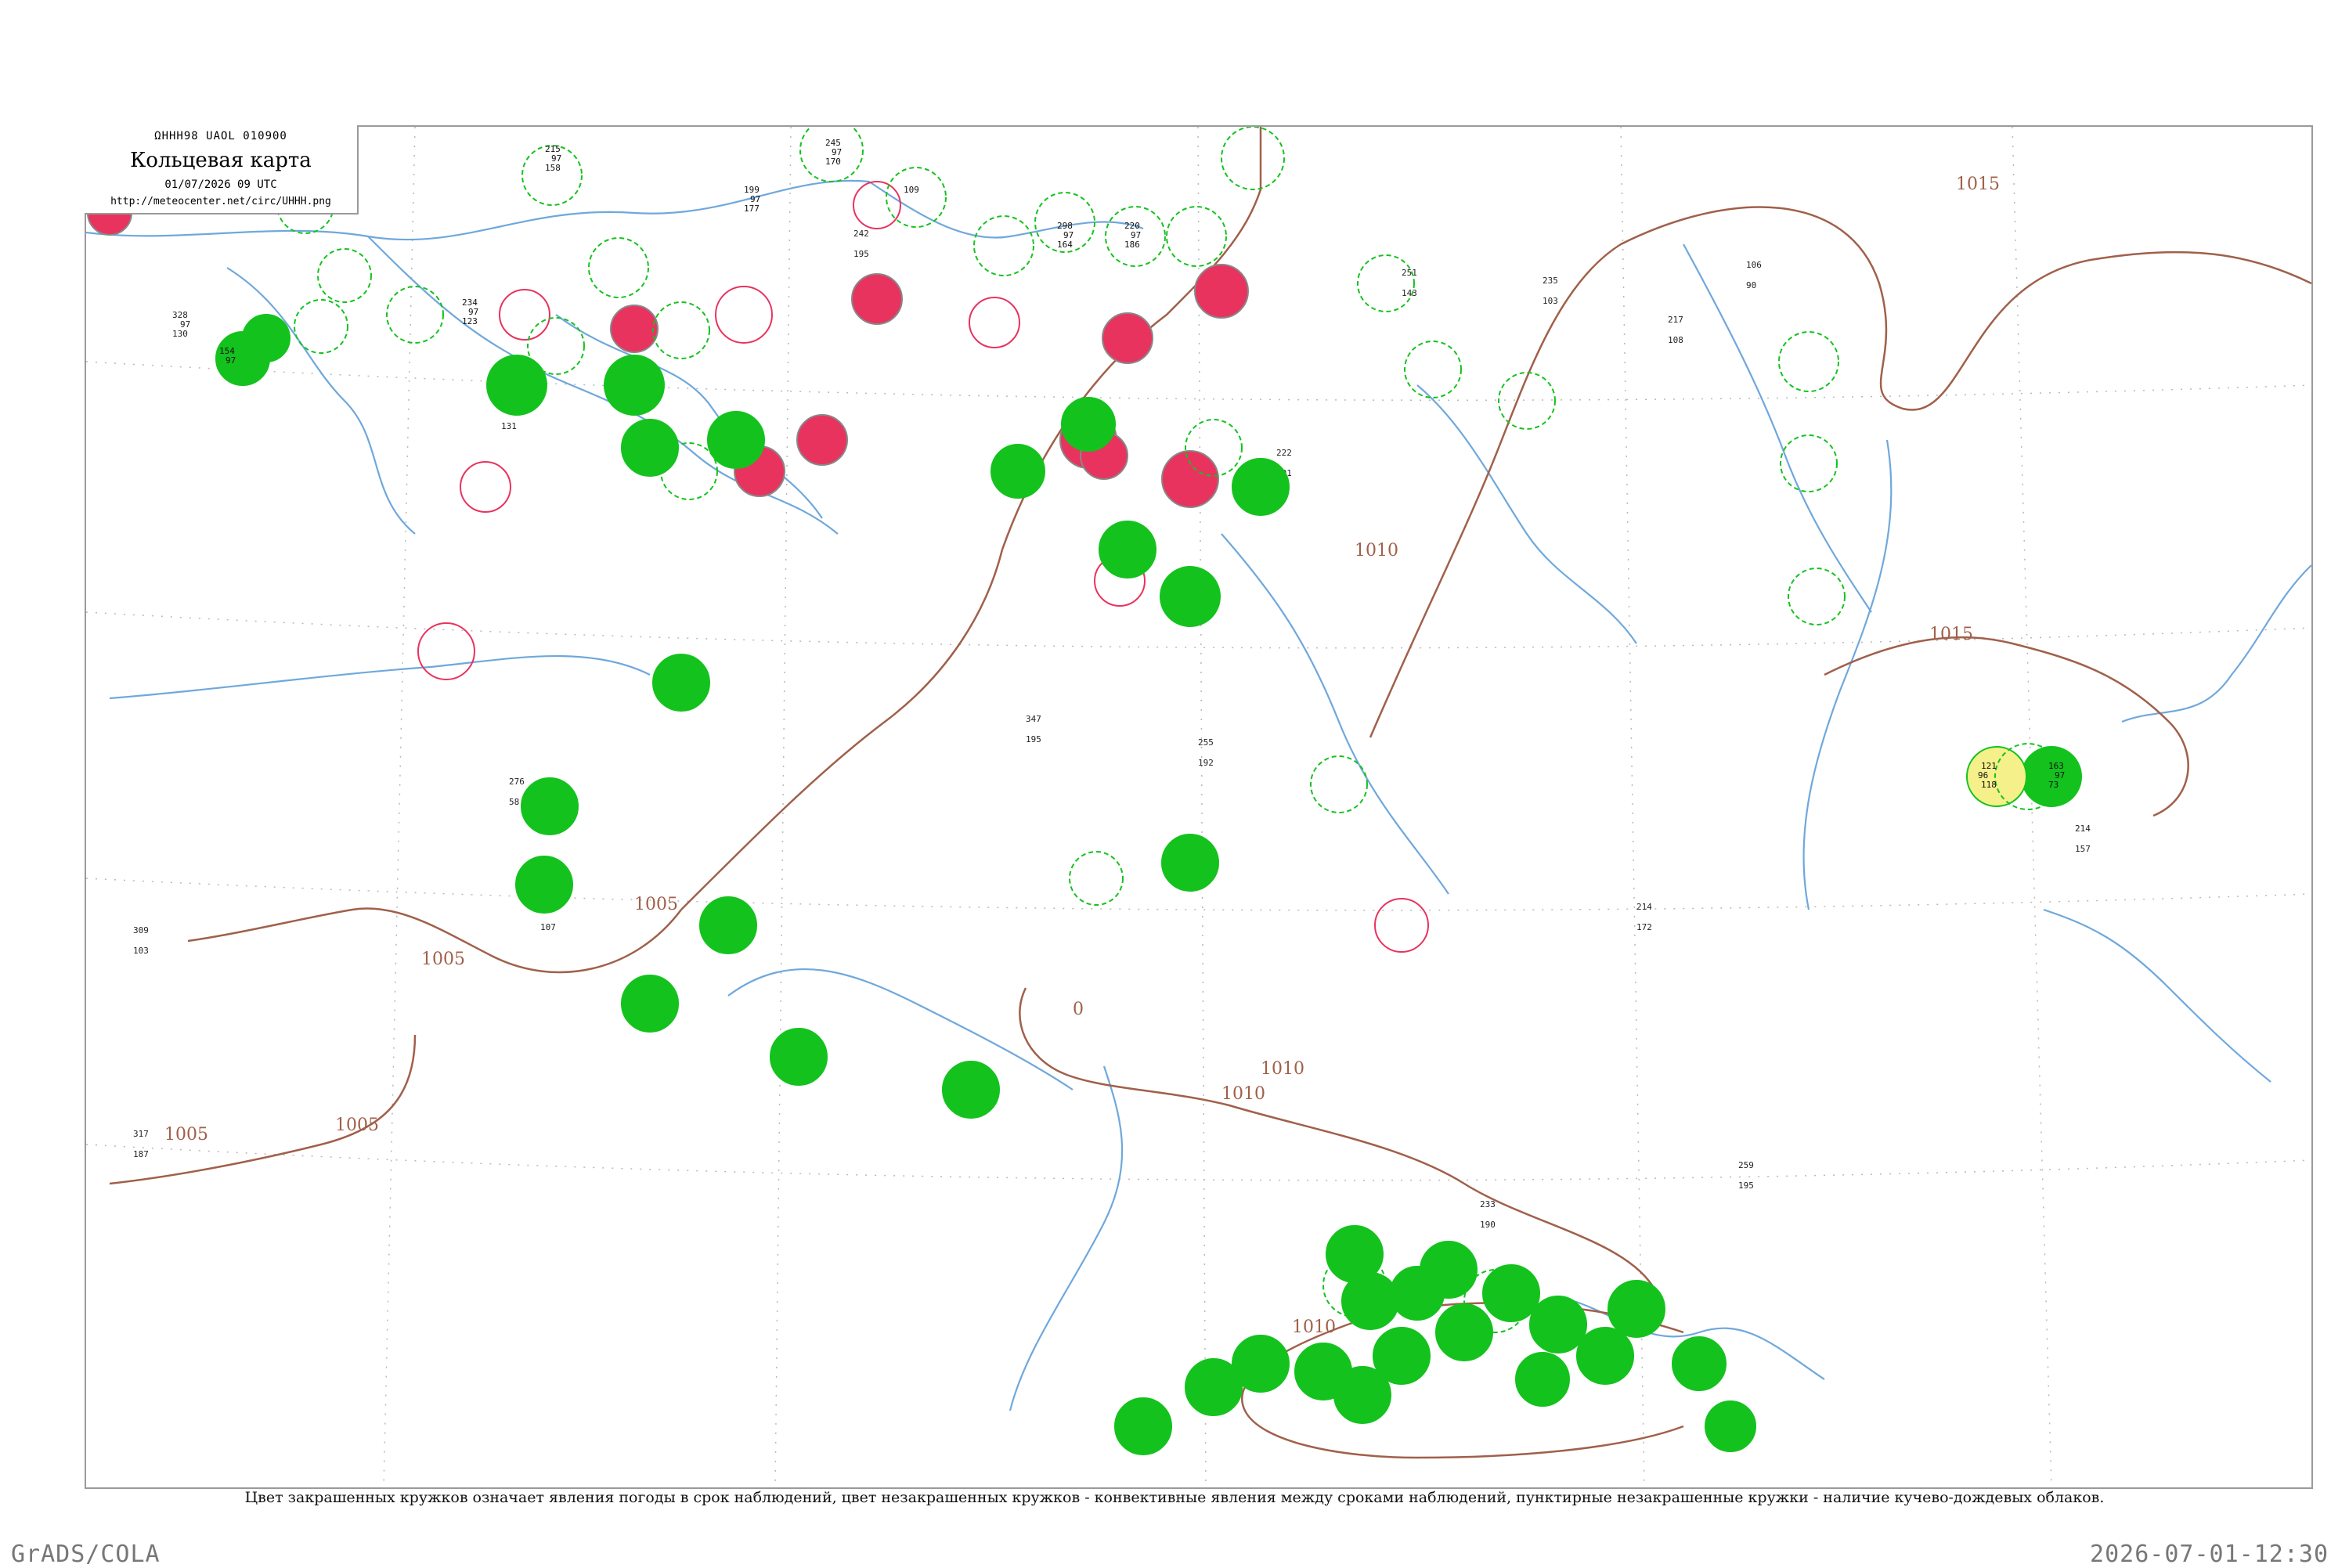  What do you see at coordinates (141, 1134) in the screenshot?
I see `svg-text: 317` at bounding box center [141, 1134].